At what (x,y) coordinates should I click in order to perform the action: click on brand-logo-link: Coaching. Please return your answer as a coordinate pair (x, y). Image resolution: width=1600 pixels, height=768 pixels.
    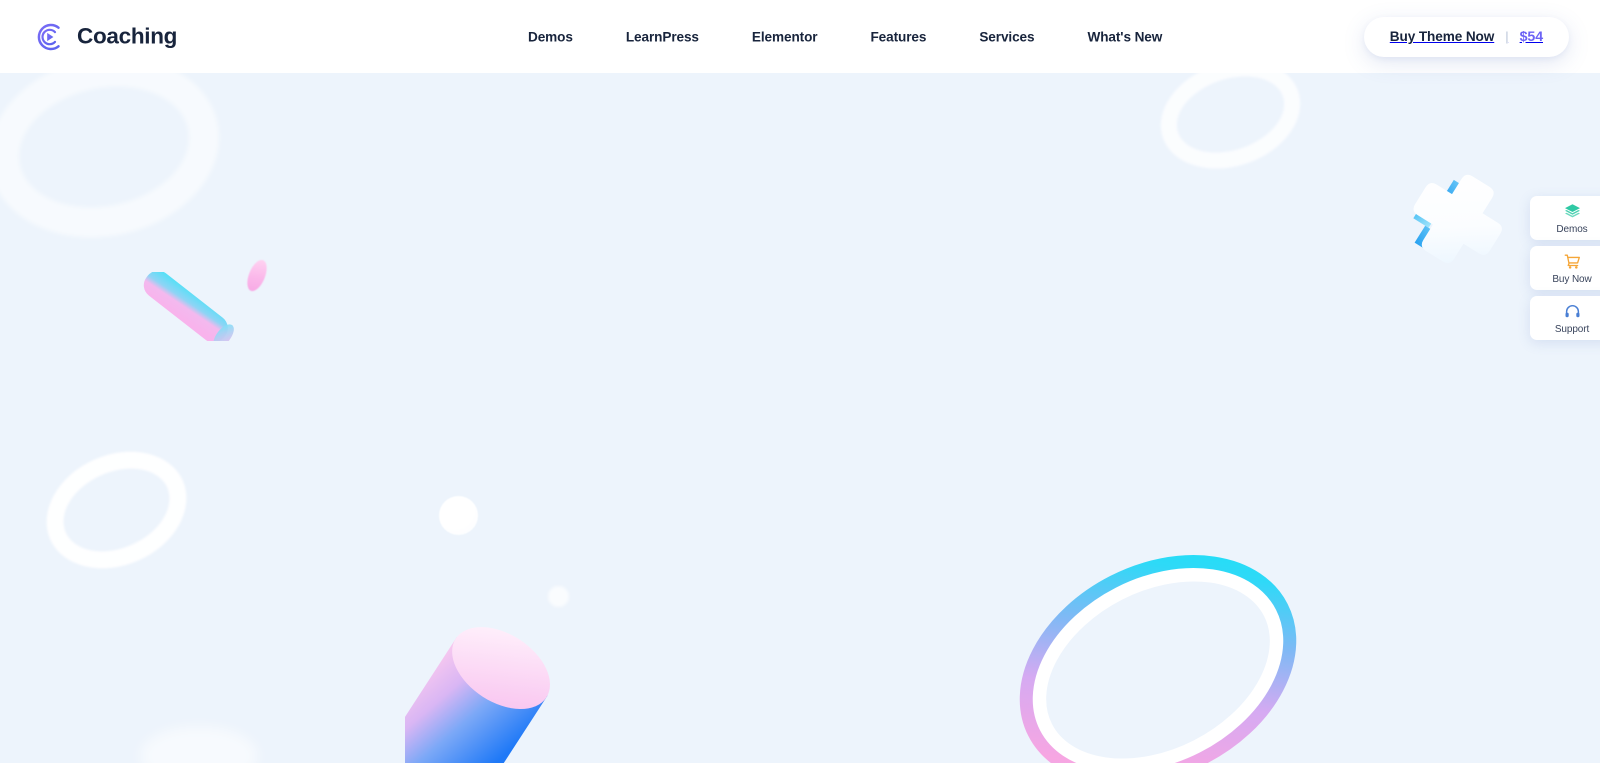
    Looking at the image, I should click on (105, 36).